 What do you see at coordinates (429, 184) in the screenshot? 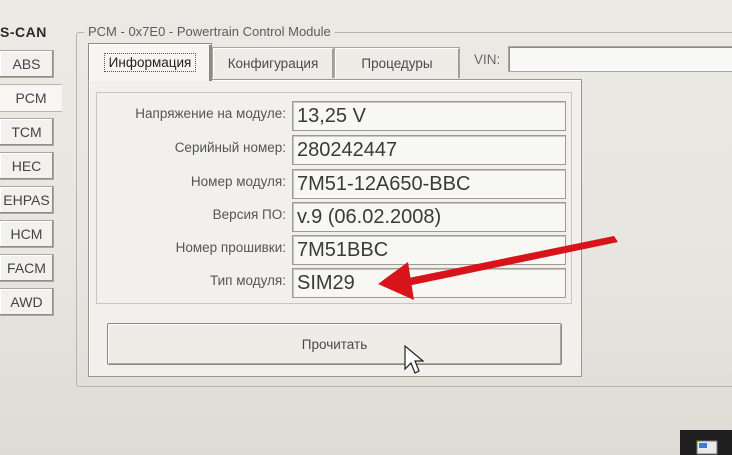
I see `module-number-value: 7M51-12A650-BBC` at bounding box center [429, 184].